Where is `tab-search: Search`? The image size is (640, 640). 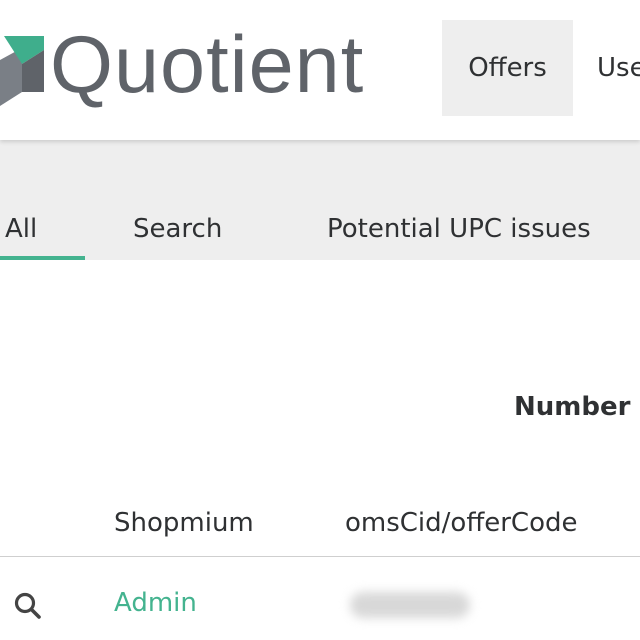 tab-search: Search is located at coordinates (177, 200).